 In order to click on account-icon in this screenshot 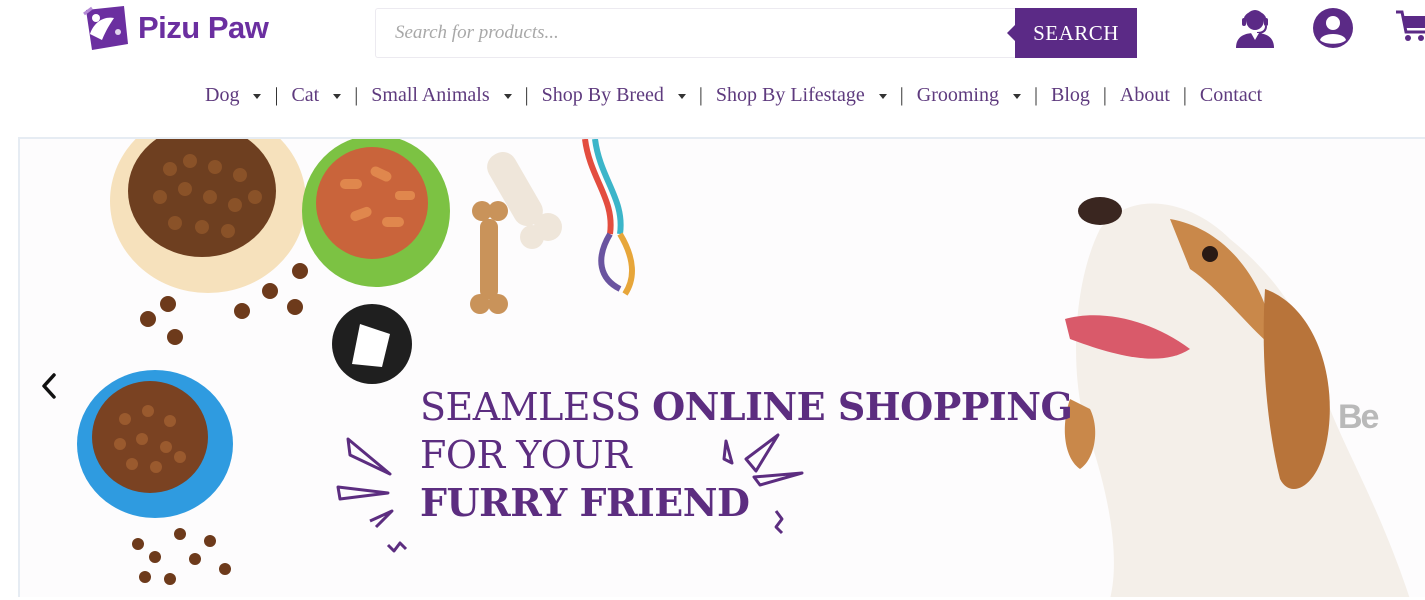, I will do `click(1333, 30)`.